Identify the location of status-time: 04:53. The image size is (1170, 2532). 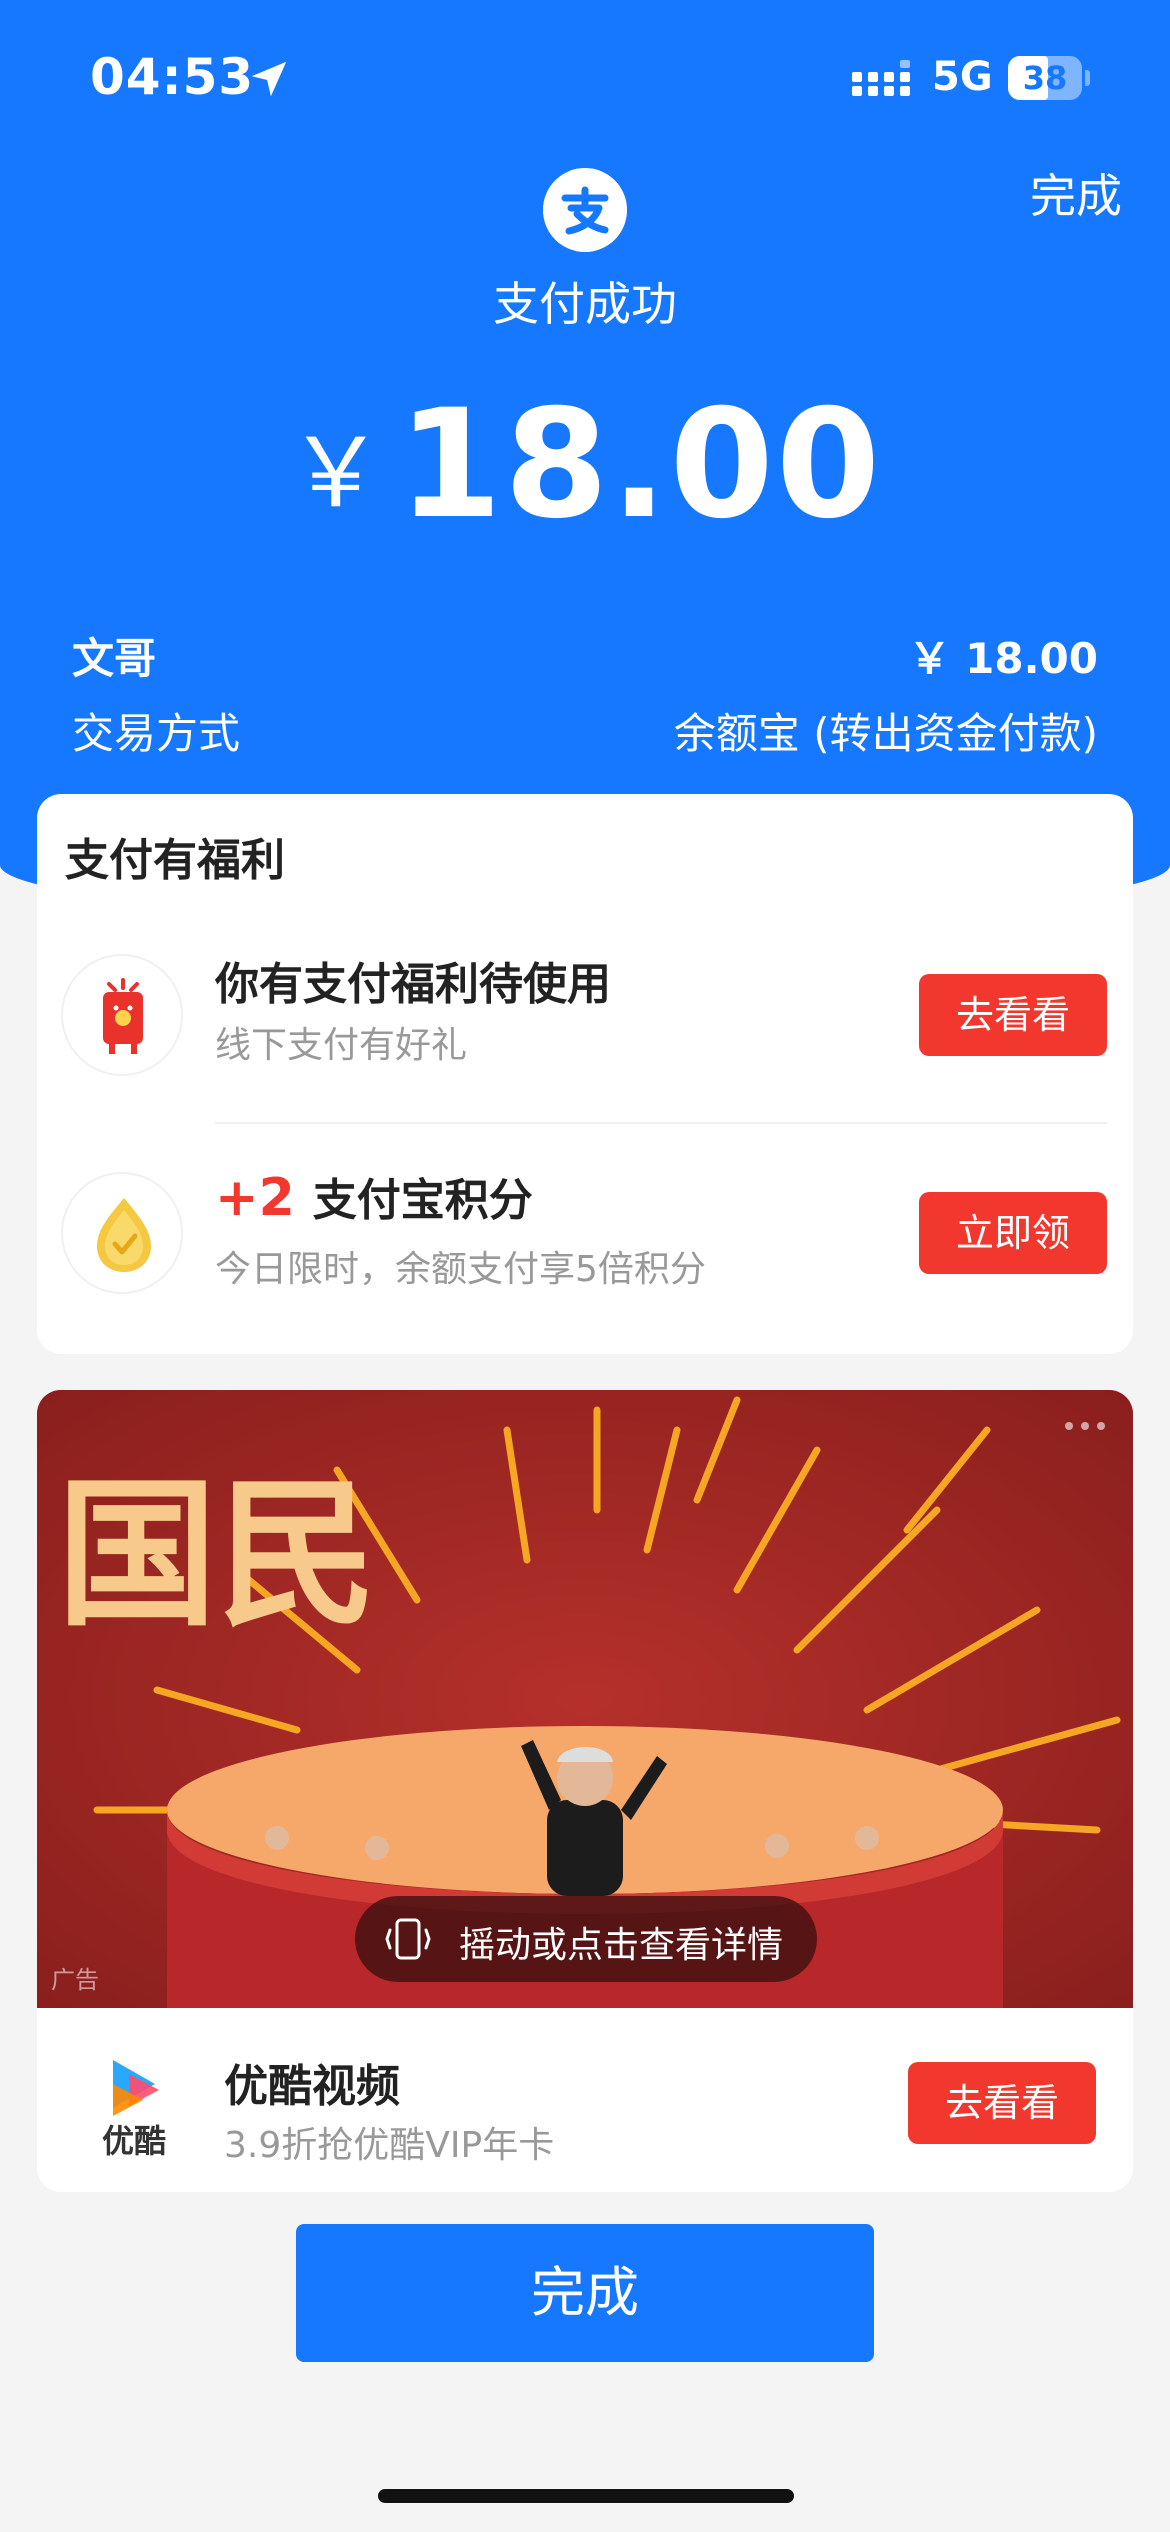
(172, 77).